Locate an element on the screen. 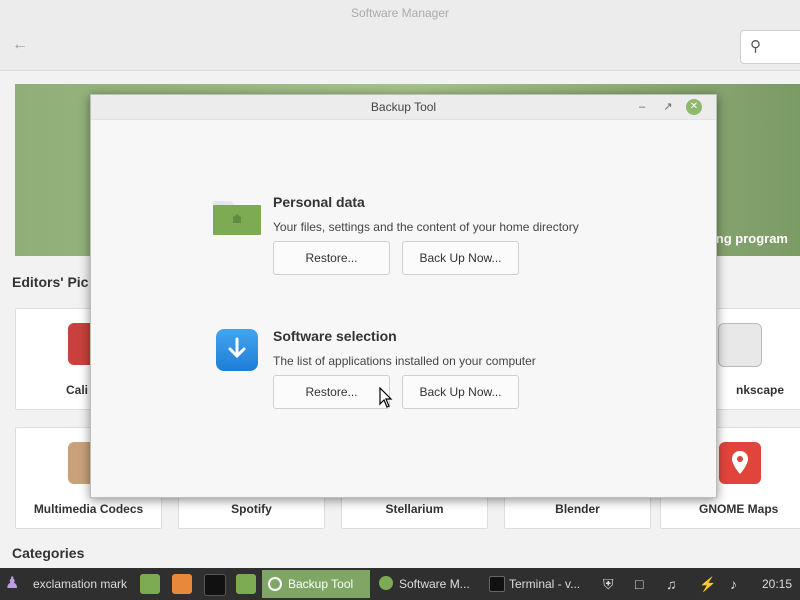  files-launcher-icon is located at coordinates (150, 584).